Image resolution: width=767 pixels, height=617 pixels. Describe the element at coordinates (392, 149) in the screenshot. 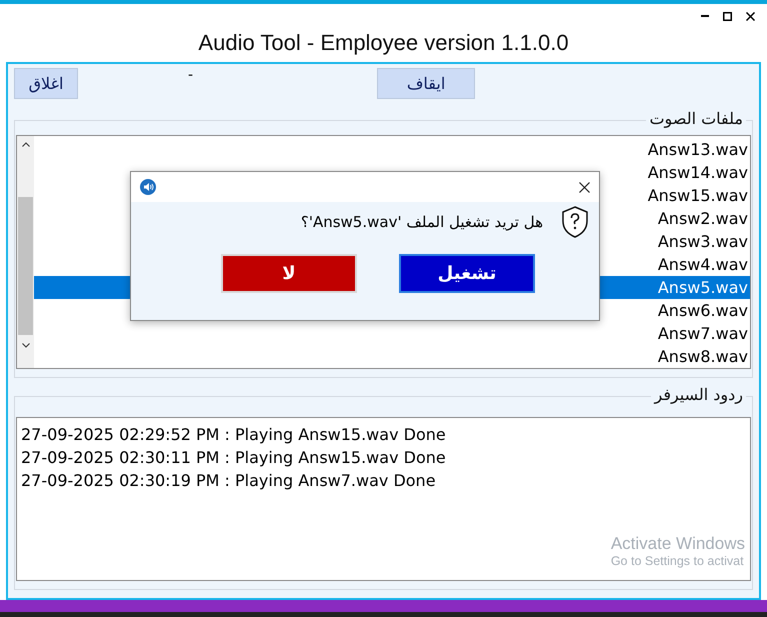

I see `file-list-item: Answ13.wav` at that location.